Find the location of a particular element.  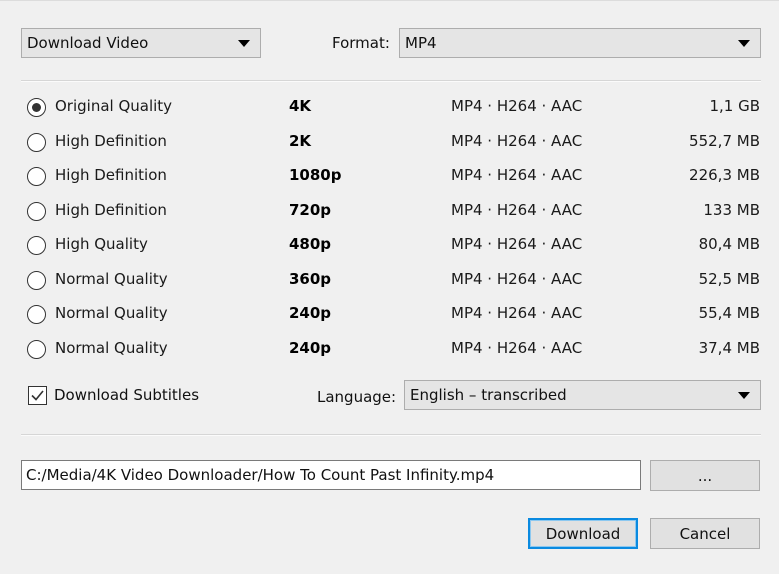

download-mode-select: Download Video is located at coordinates (141, 43).